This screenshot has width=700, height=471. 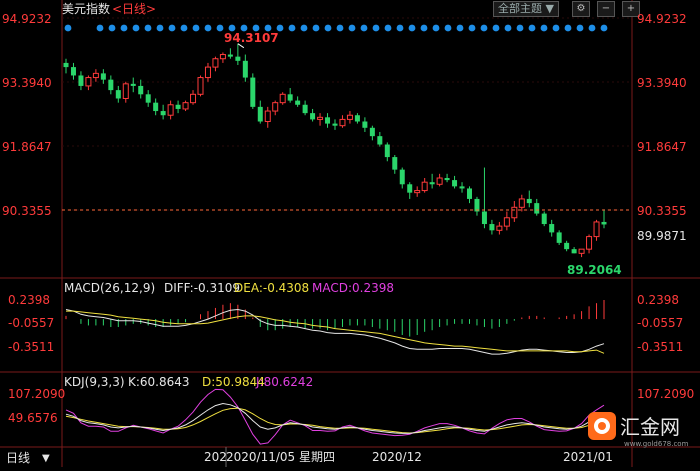 I want to click on macd-diff-line, so click(x=335, y=331).